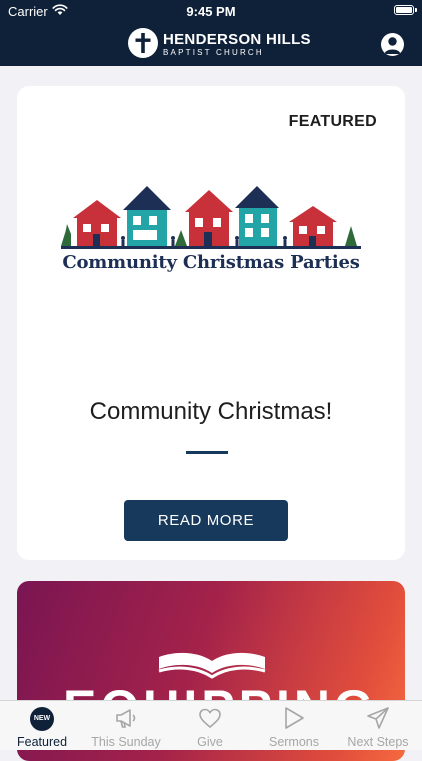 The image size is (422, 761). What do you see at coordinates (143, 43) in the screenshot?
I see `cross-logo-icon` at bounding box center [143, 43].